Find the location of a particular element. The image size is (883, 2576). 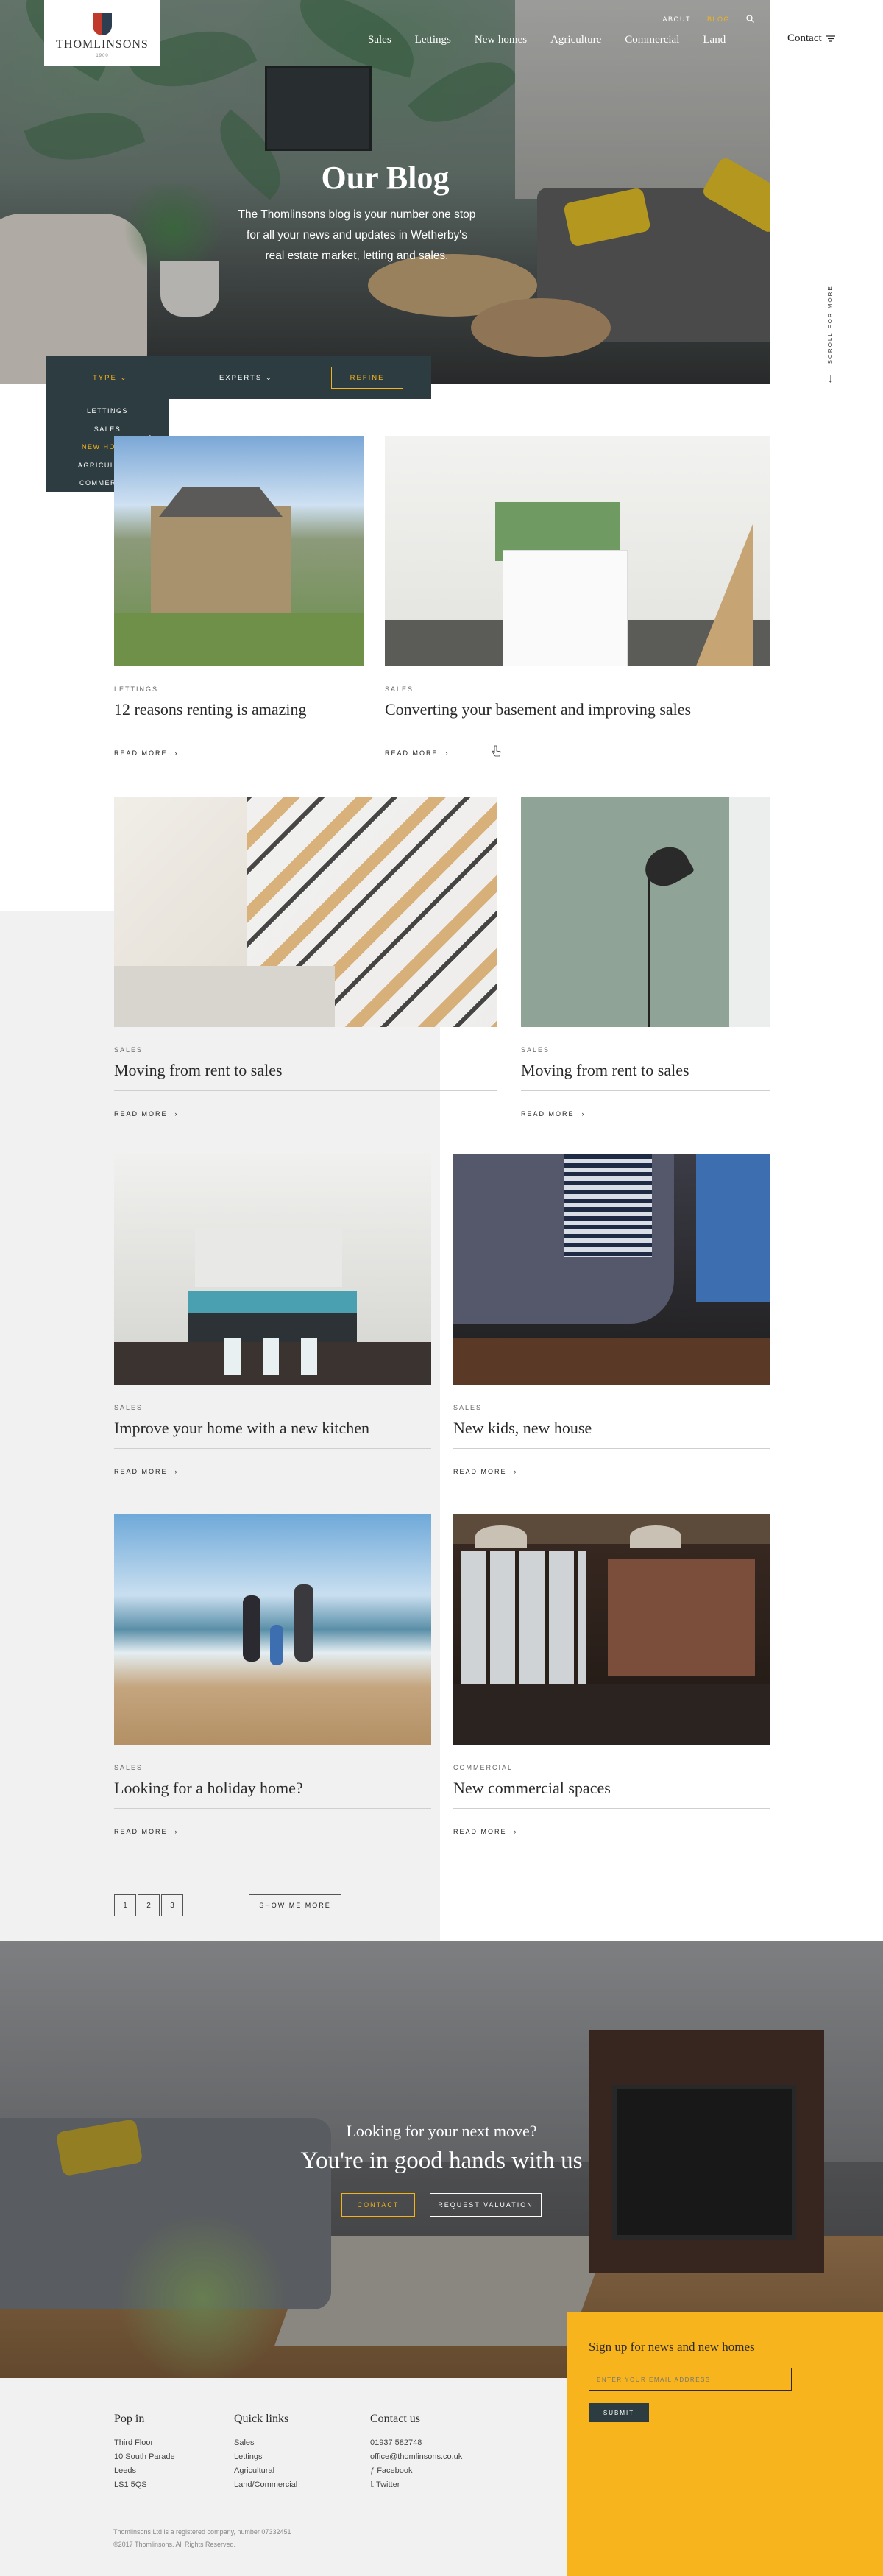

scroll-for-more: ⟵ SCROLL FOR MORE is located at coordinates (831, 334).